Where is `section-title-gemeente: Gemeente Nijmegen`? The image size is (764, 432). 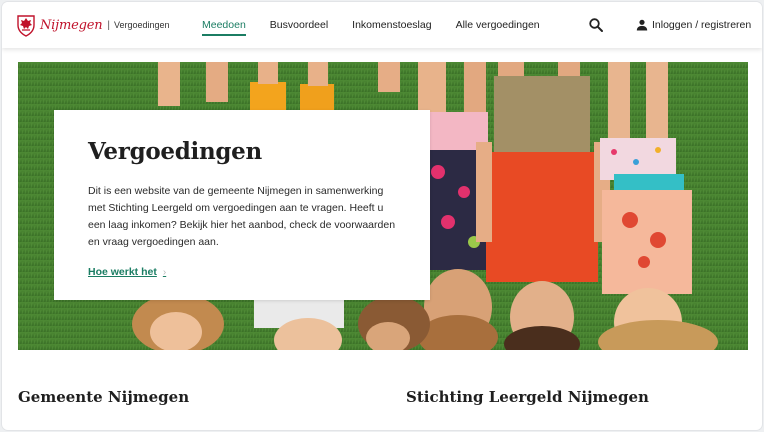 section-title-gemeente: Gemeente Nijmegen is located at coordinates (104, 397).